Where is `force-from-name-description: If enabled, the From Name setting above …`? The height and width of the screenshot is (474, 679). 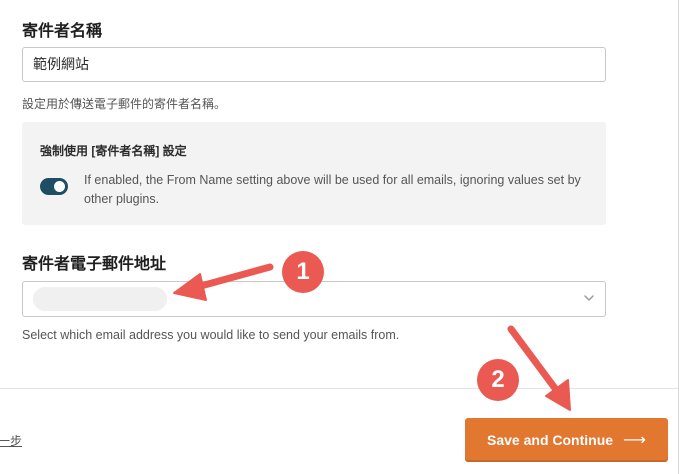 force-from-name-description: If enabled, the From Name setting above … is located at coordinates (332, 189).